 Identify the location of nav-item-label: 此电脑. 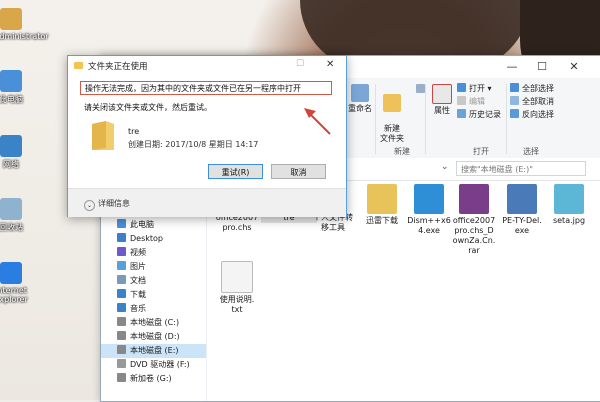
(142, 224).